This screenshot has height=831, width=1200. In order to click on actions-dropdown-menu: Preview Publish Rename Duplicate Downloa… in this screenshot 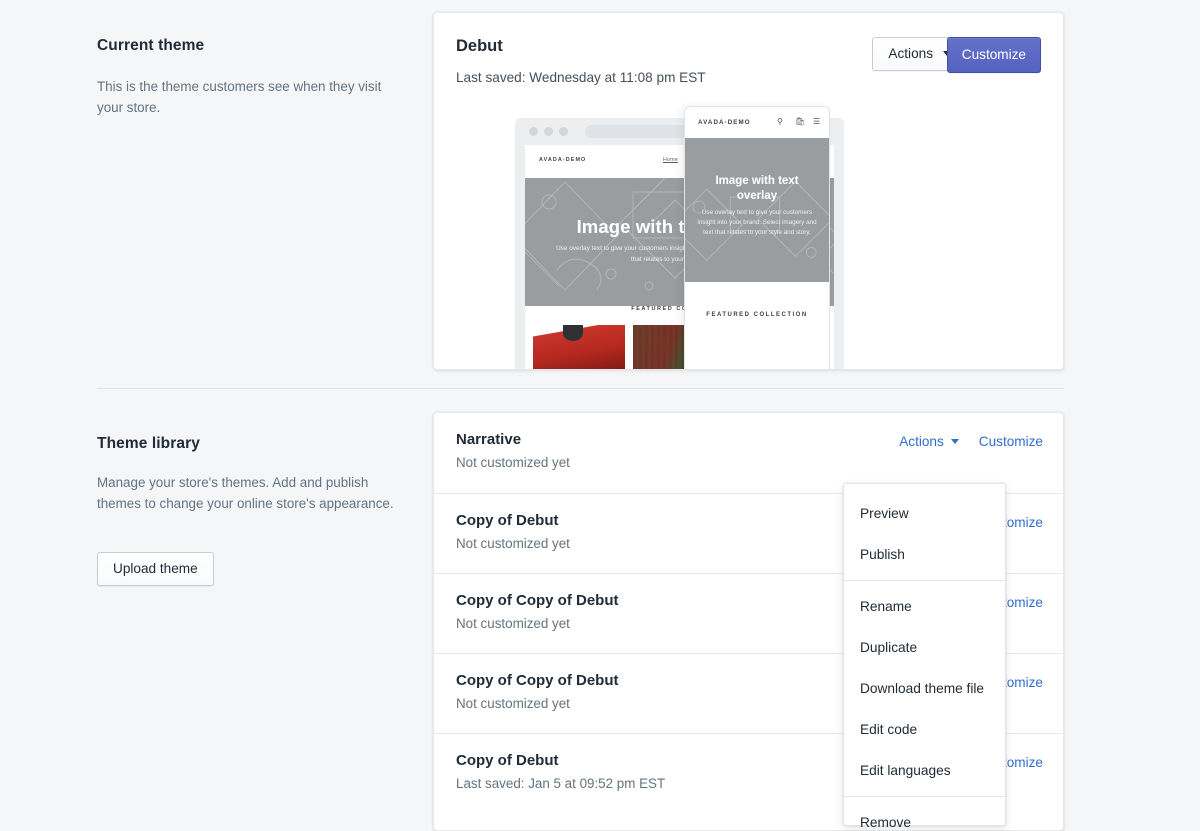, I will do `click(924, 656)`.